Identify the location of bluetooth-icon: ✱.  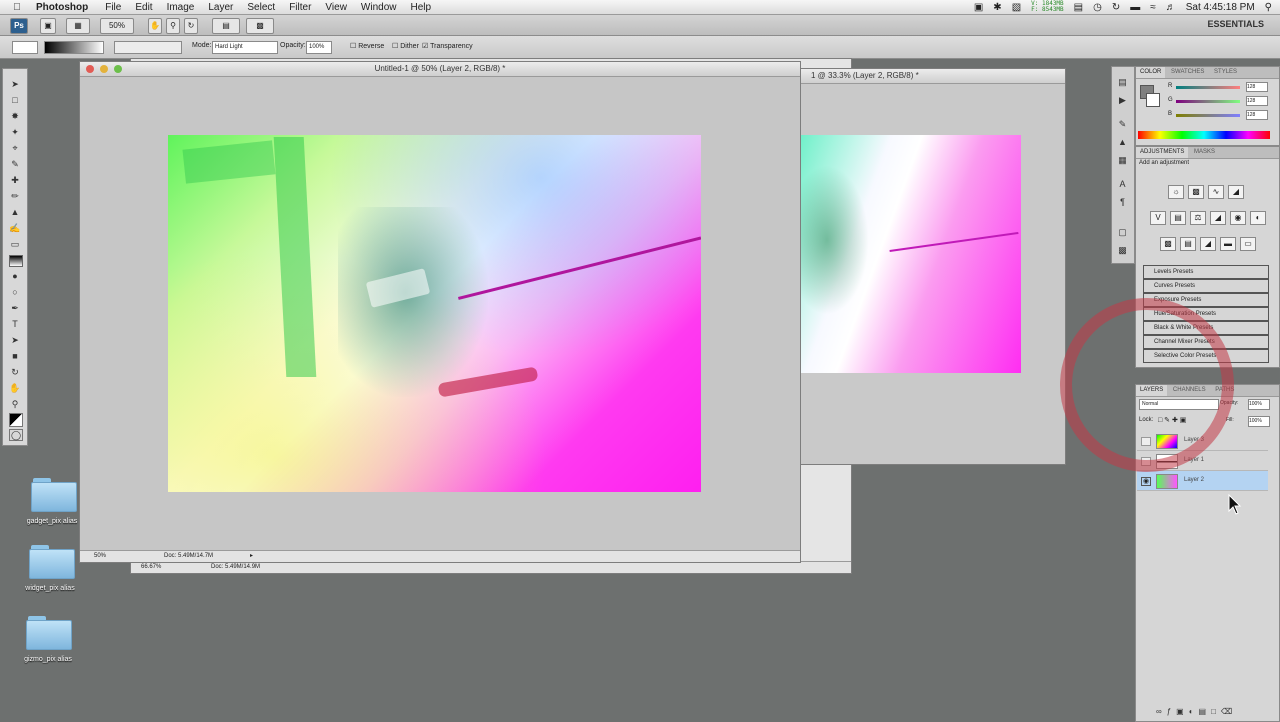
(997, 7).